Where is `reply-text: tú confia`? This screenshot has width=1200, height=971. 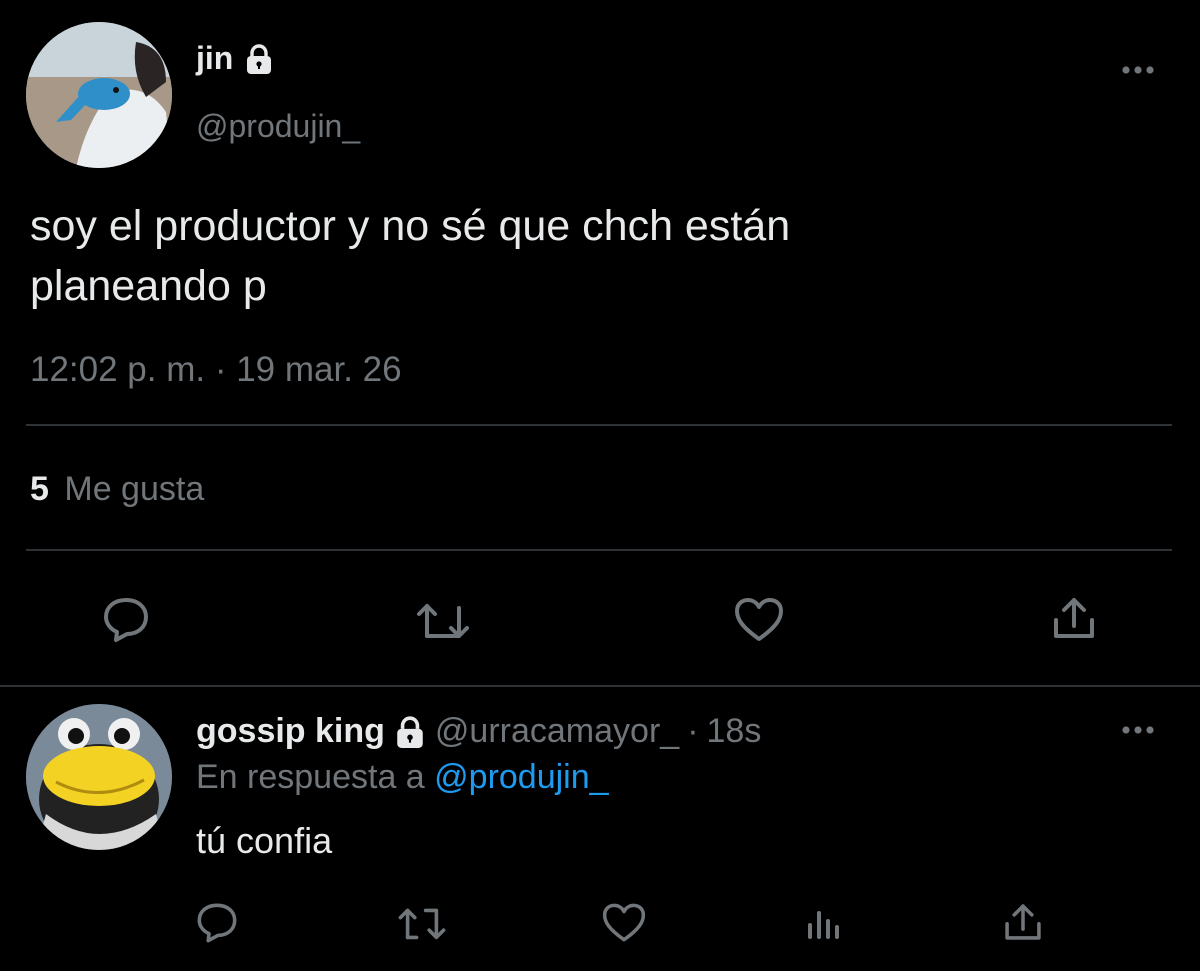
reply-text: tú confia is located at coordinates (264, 840).